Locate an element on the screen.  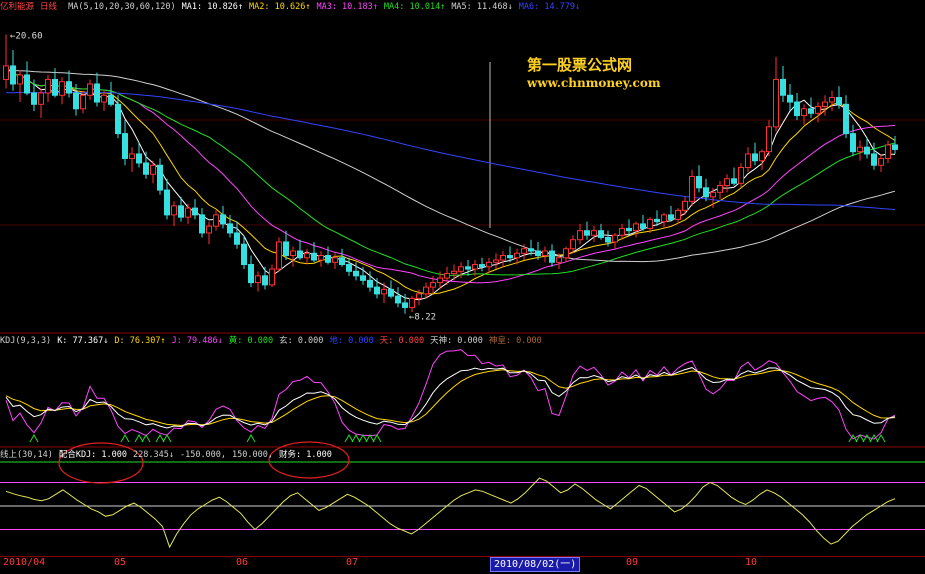
header-item: 地: 0.000 is located at coordinates (351, 341).